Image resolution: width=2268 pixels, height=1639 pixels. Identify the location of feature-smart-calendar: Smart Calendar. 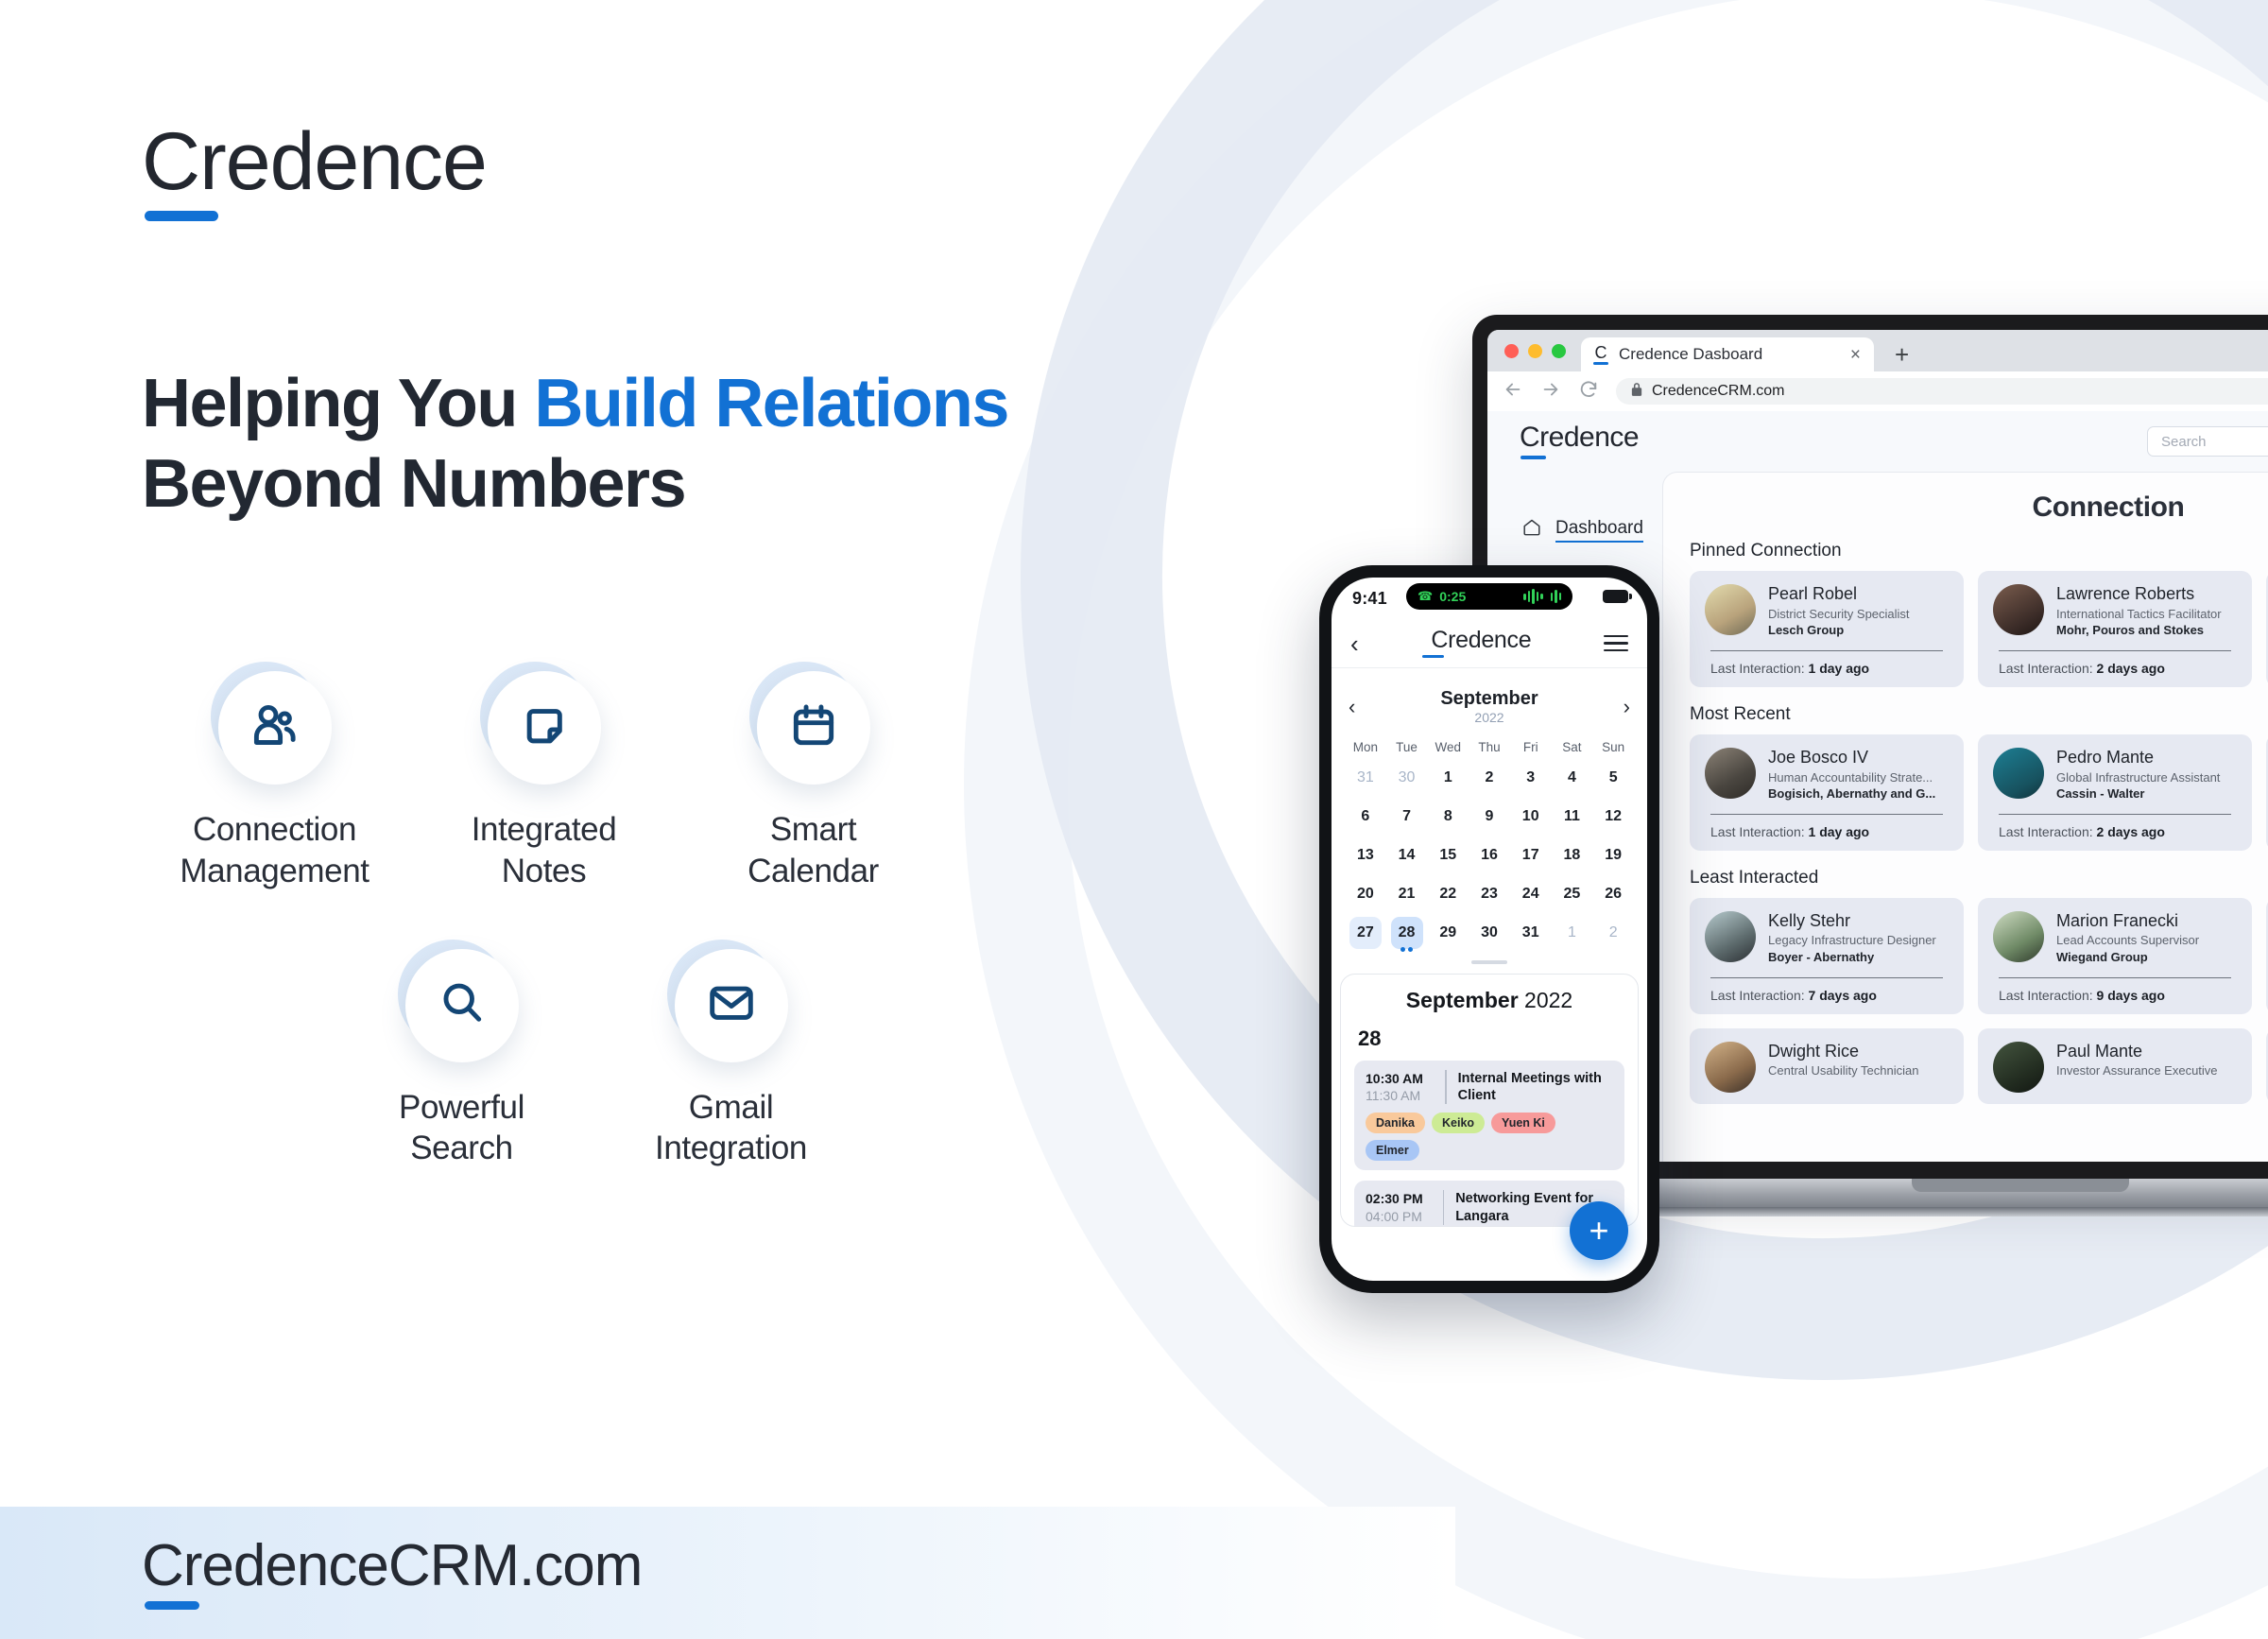
(813, 776).